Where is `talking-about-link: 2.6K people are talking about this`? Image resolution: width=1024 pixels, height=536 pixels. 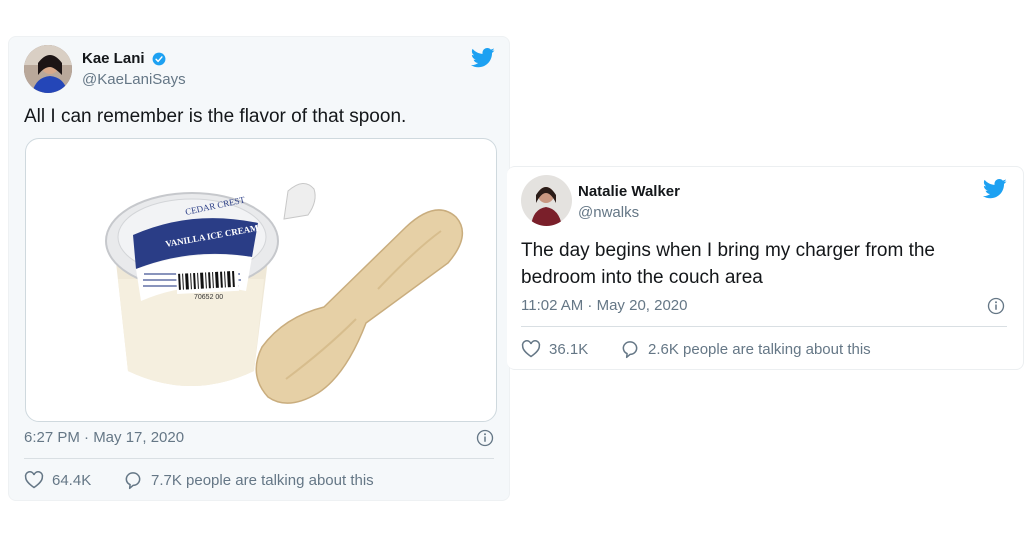
talking-about-link: 2.6K people are talking about this is located at coordinates (745, 349).